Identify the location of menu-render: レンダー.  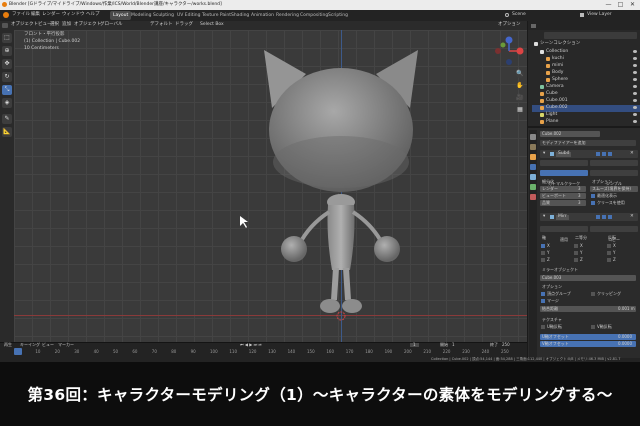
(51, 15).